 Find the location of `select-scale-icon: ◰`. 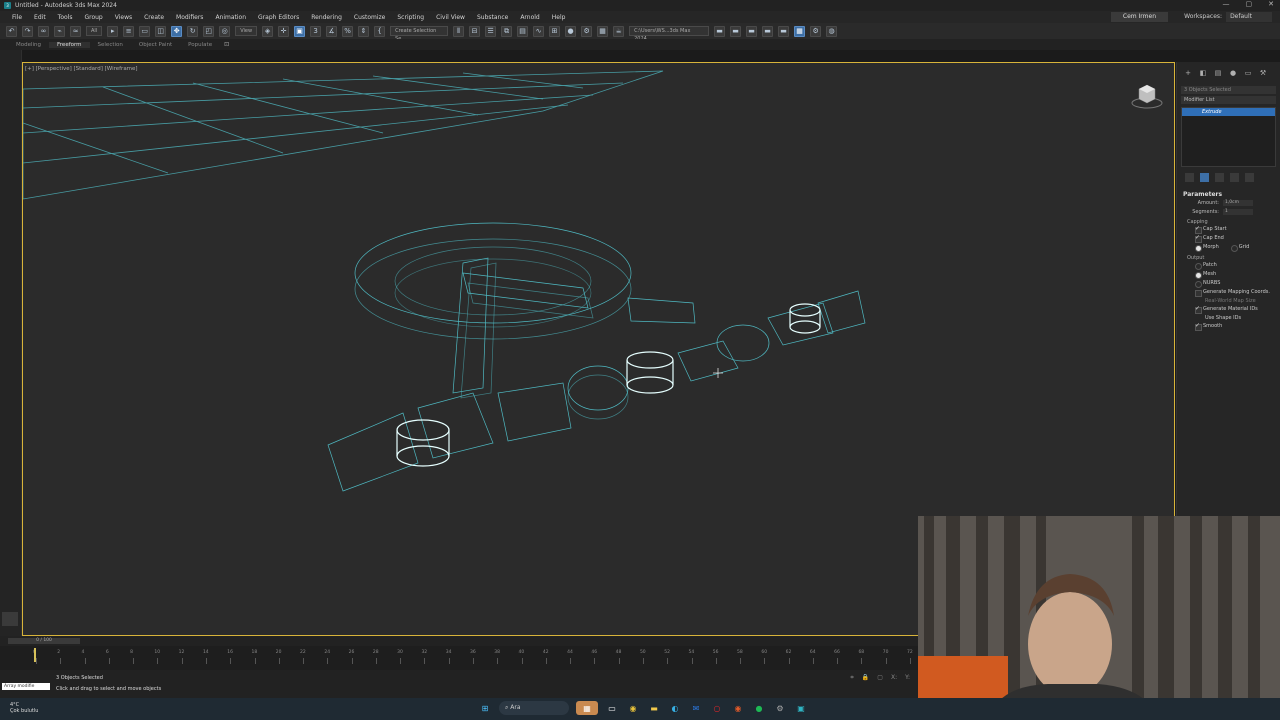

select-scale-icon: ◰ is located at coordinates (209, 31).